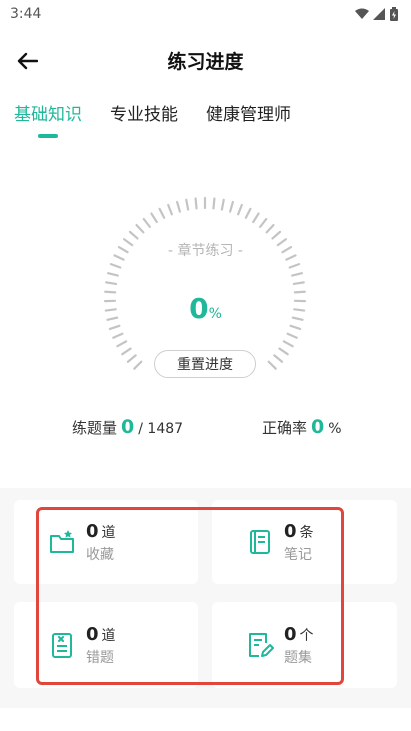 This screenshot has width=411, height=731. I want to click on arrow-left-icon, so click(27, 61).